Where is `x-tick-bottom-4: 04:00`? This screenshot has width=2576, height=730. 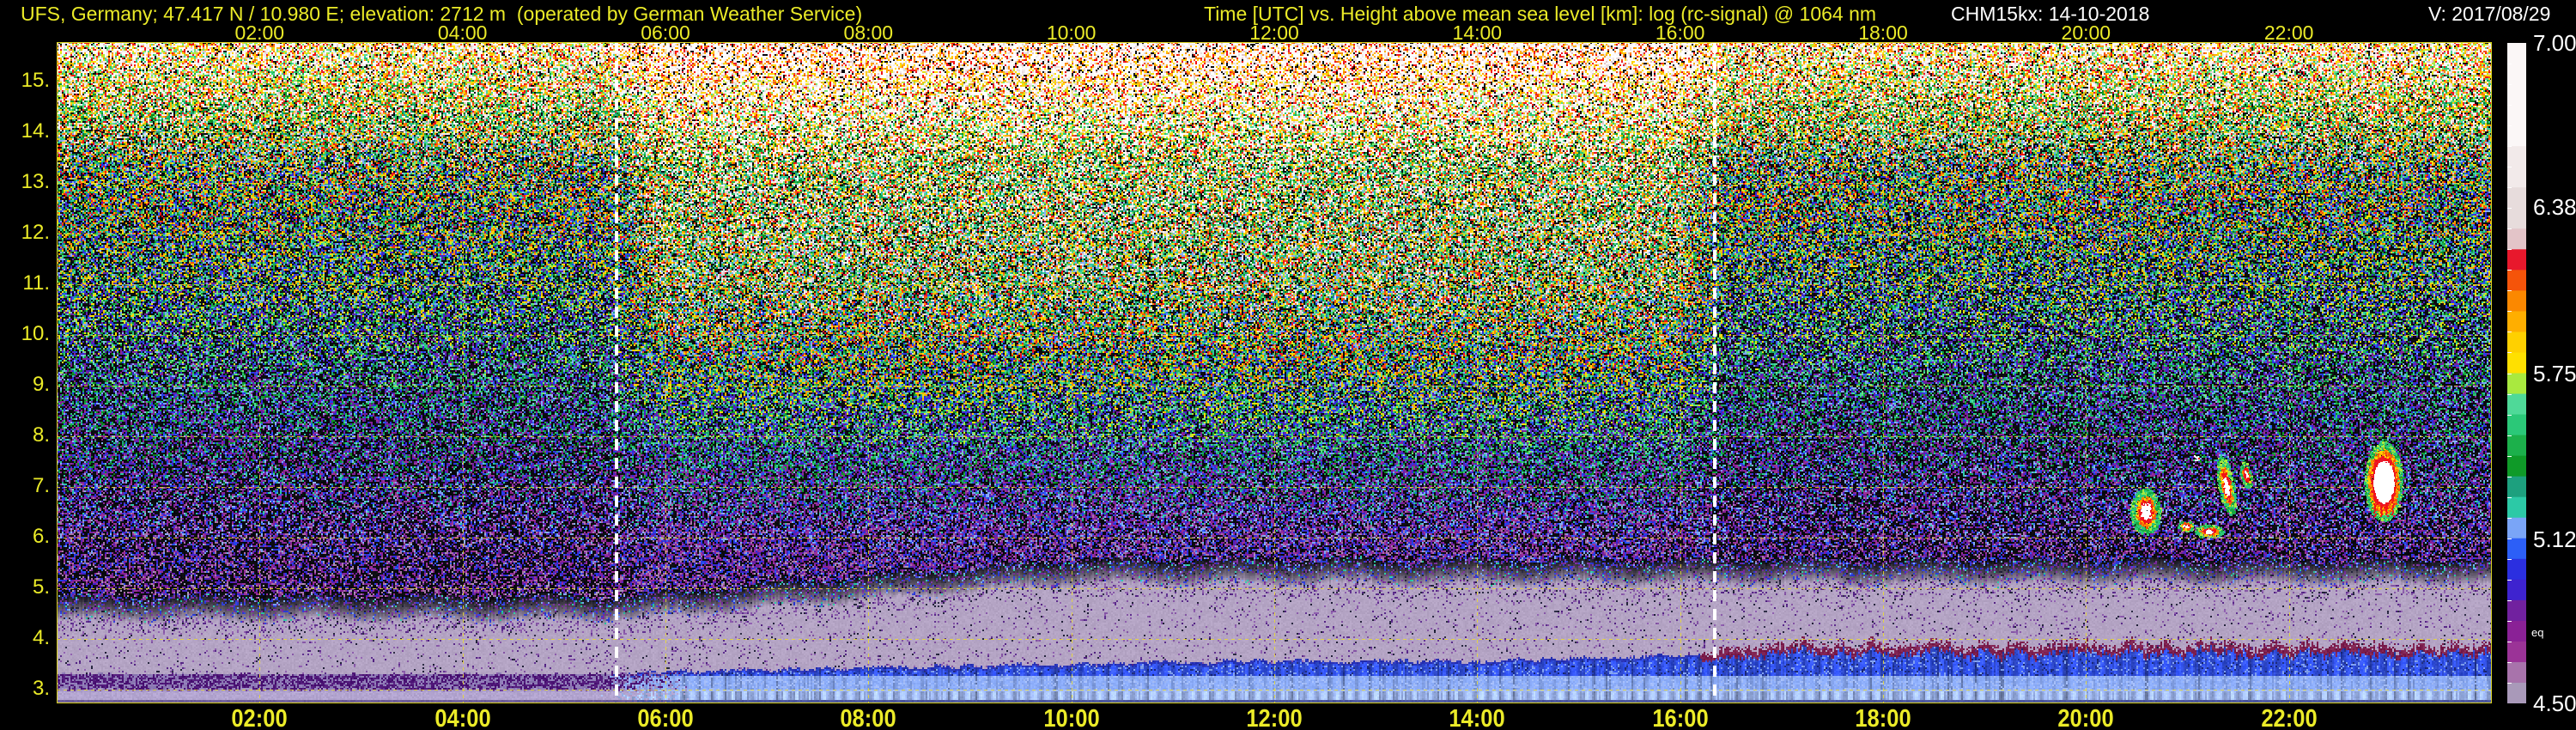
x-tick-bottom-4: 04:00 is located at coordinates (463, 717).